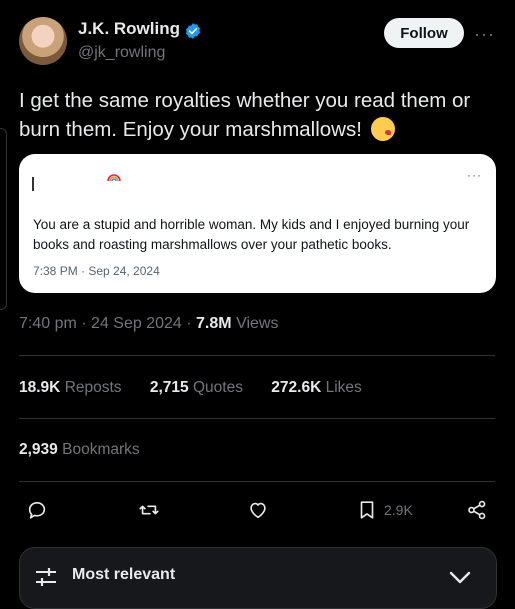  What do you see at coordinates (124, 574) in the screenshot?
I see `sort-label: Most relevant` at bounding box center [124, 574].